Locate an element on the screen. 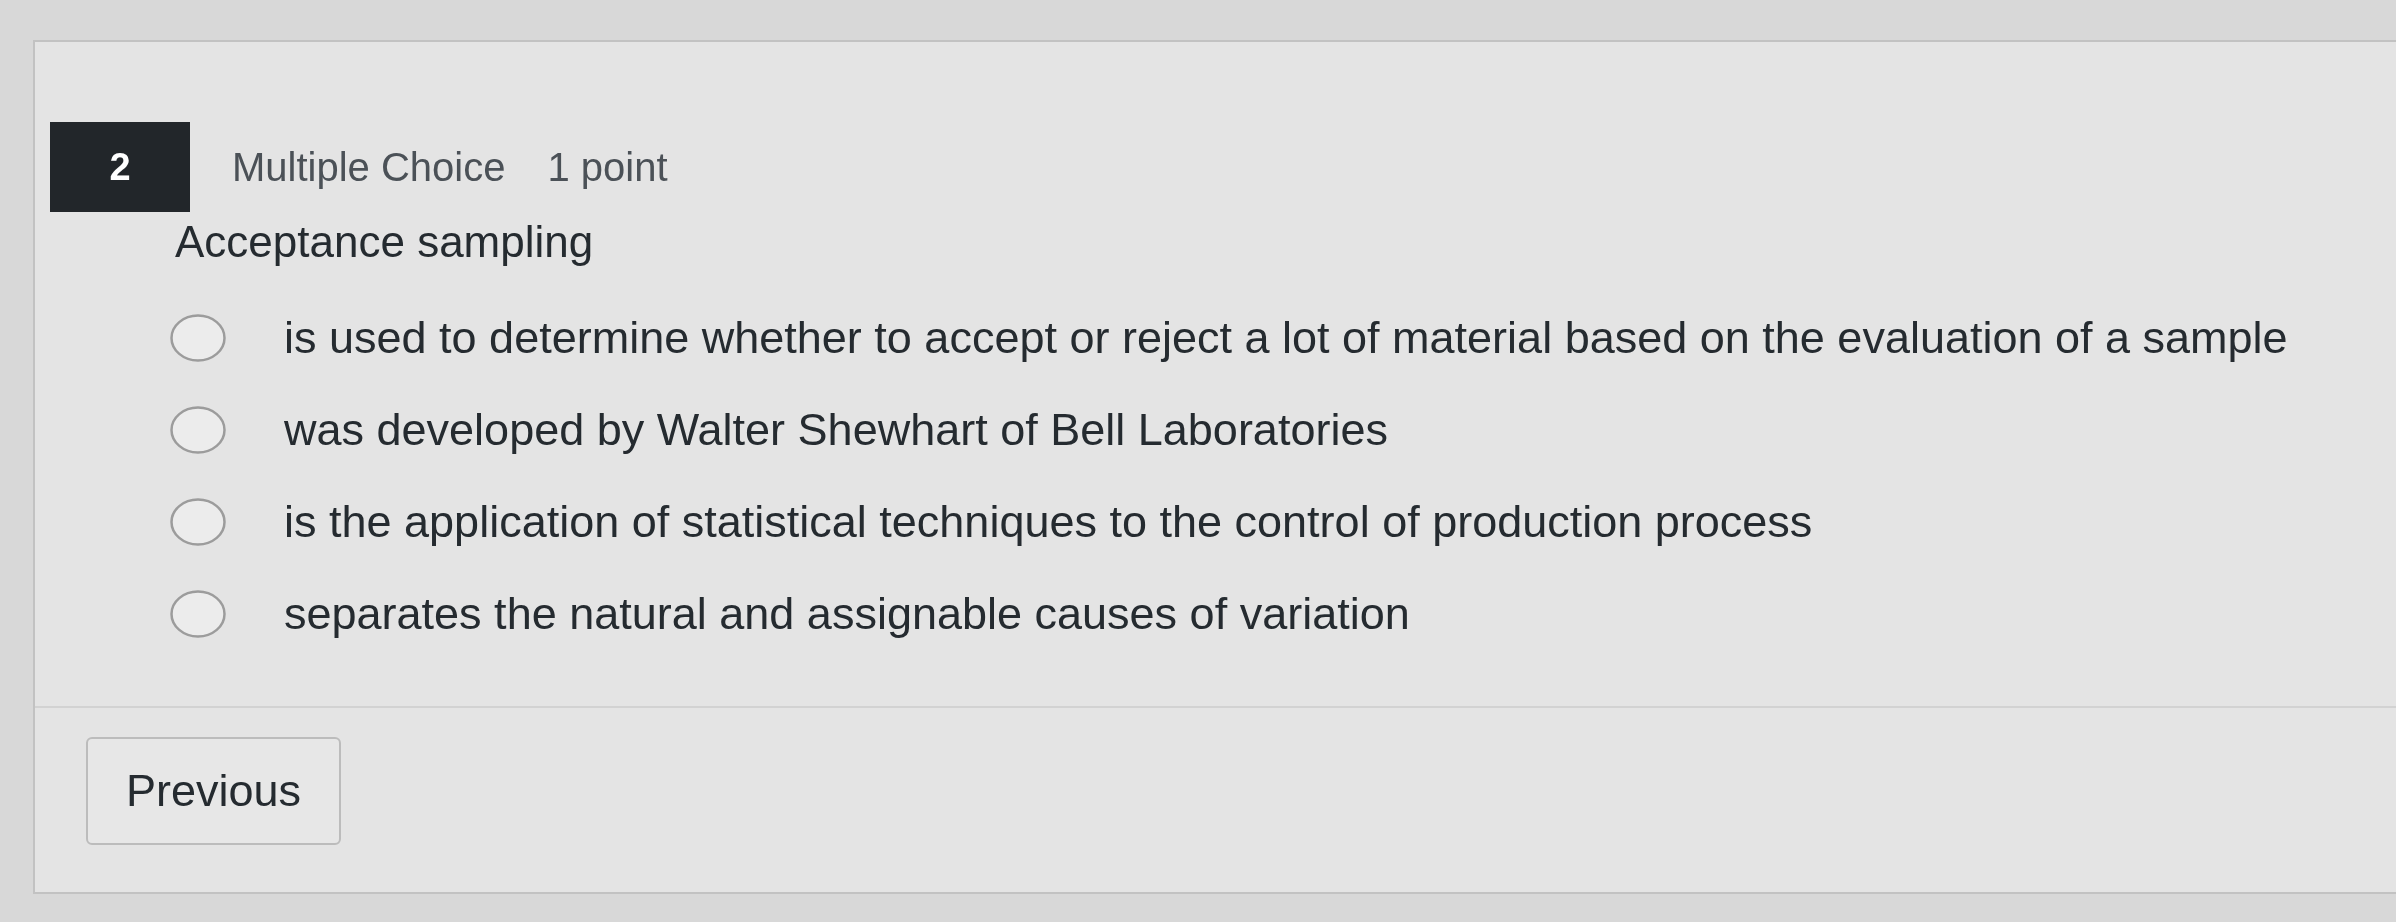  question-points: 1 point is located at coordinates (607, 167).